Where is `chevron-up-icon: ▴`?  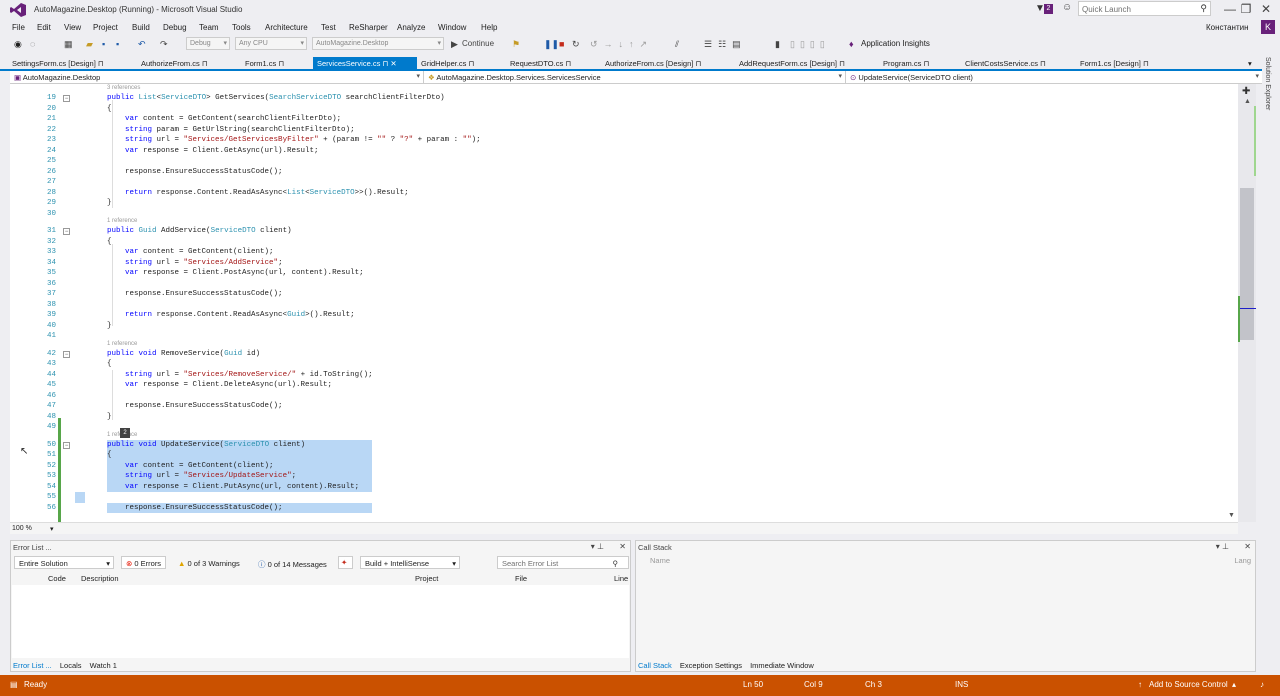
chevron-up-icon: ▴ is located at coordinates (1234, 684).